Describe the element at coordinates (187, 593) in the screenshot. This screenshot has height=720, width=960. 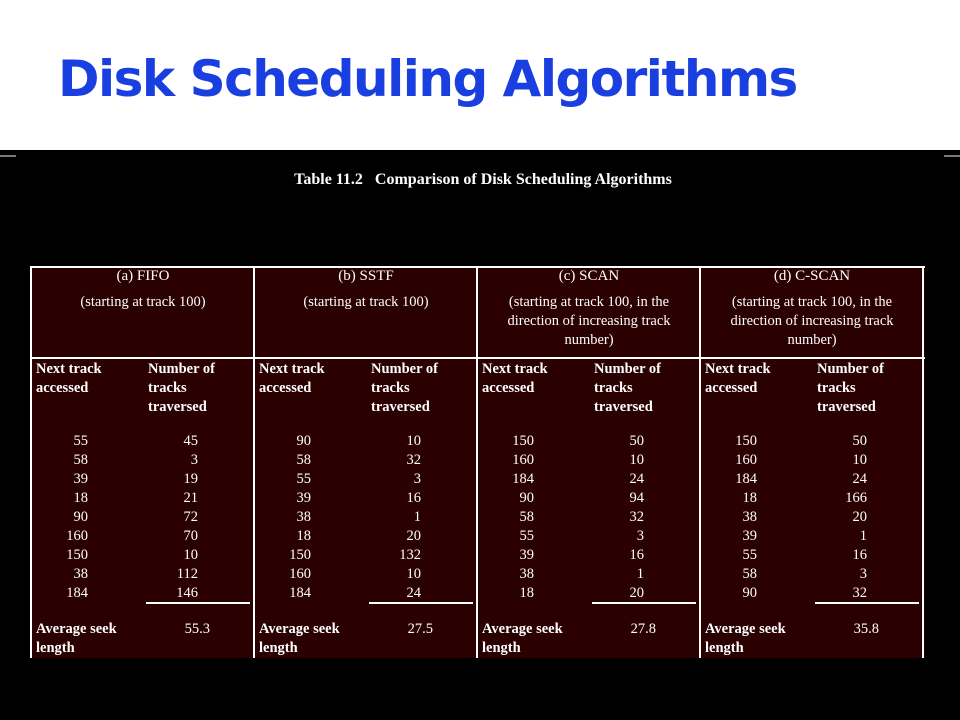
I see `tracks-traversed-cell: 146` at that location.